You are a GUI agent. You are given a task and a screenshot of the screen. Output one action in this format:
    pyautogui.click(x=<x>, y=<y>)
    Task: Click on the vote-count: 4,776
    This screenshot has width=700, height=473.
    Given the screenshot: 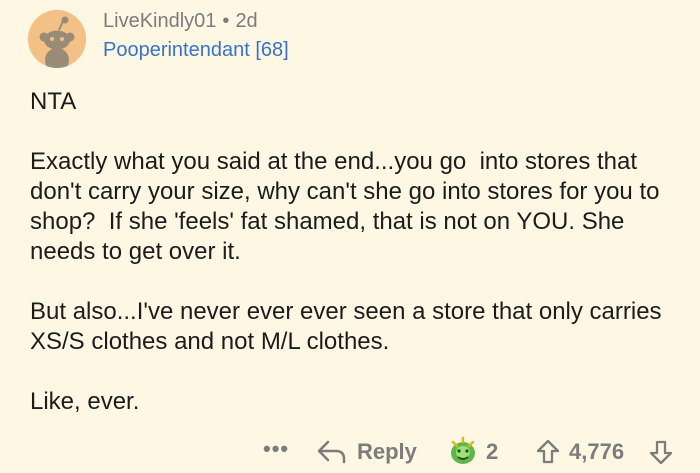 What is the action you would take?
    pyautogui.click(x=597, y=451)
    